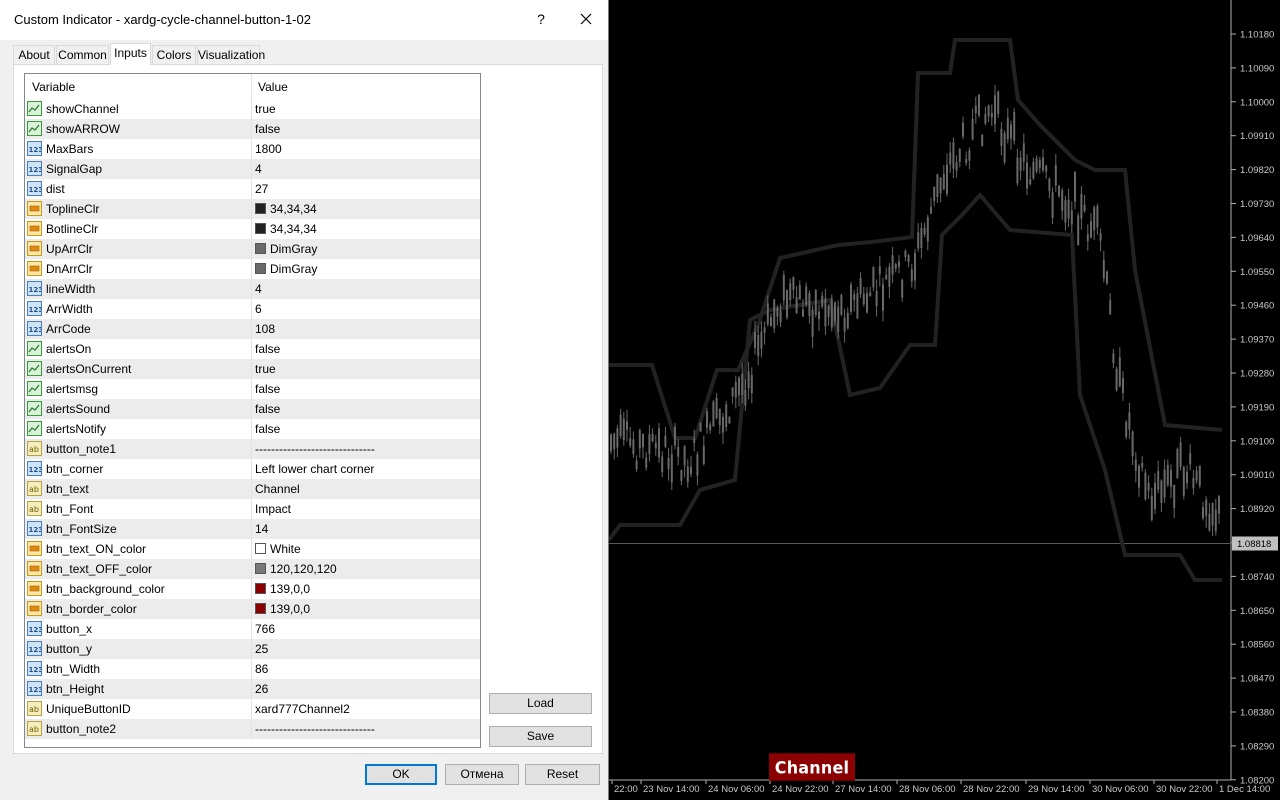 Image resolution: width=1280 pixels, height=800 pixels. What do you see at coordinates (261, 529) in the screenshot?
I see `variable-value: 14` at bounding box center [261, 529].